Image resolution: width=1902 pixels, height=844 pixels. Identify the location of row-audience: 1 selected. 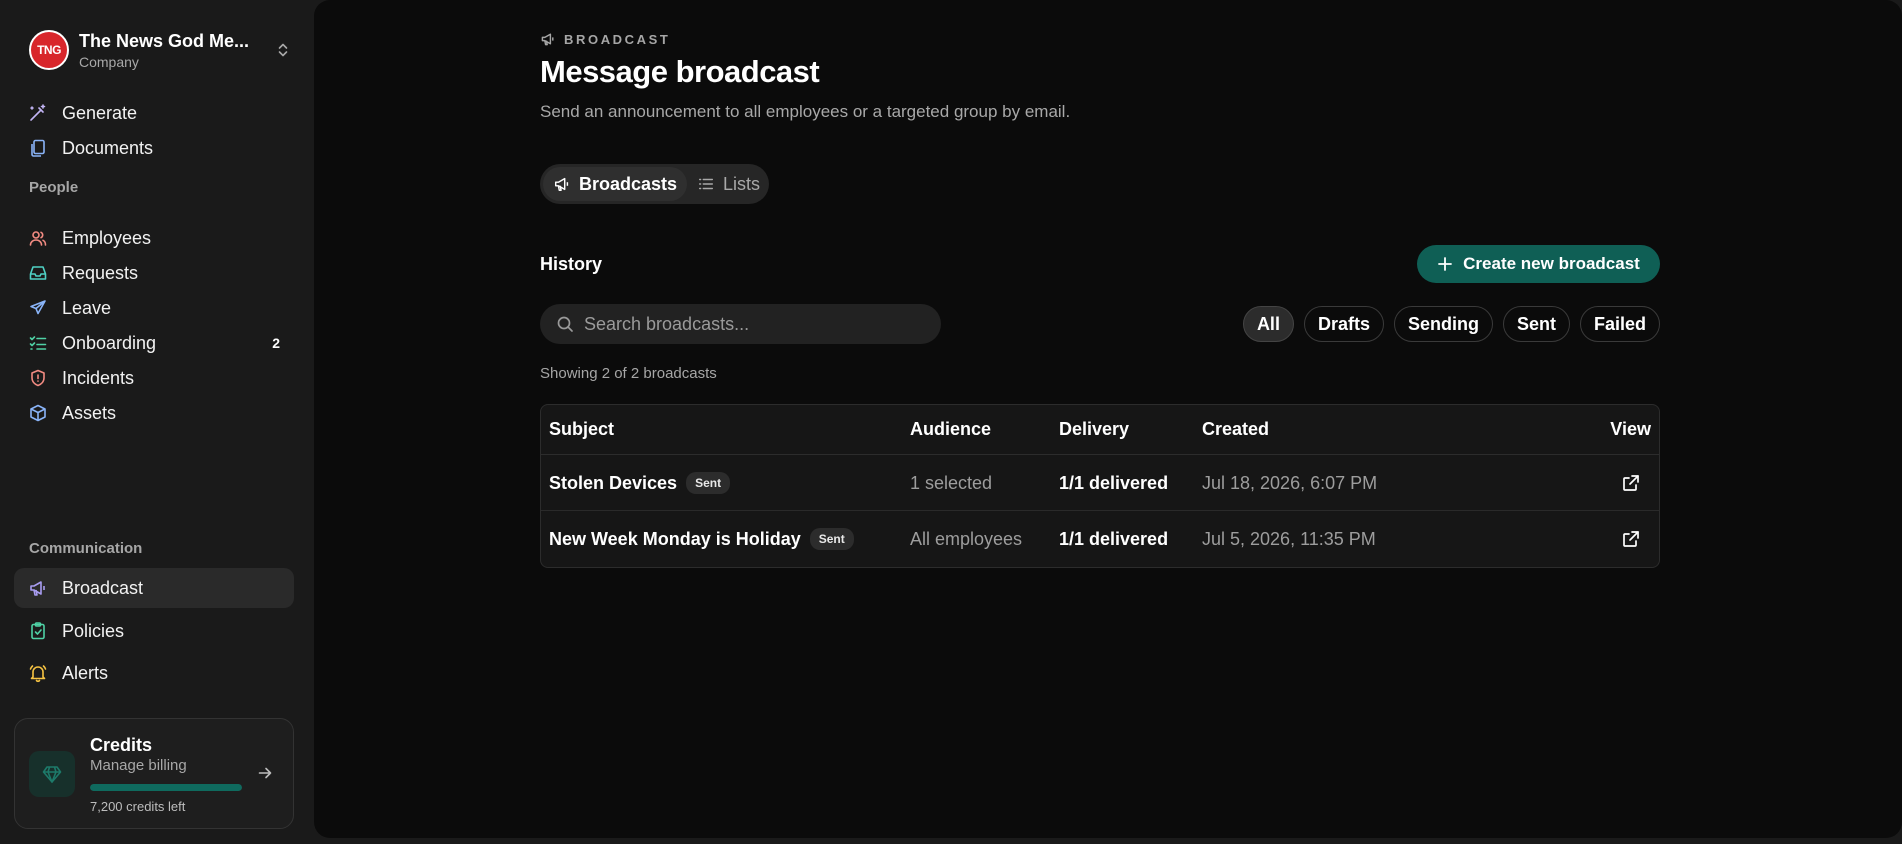
(951, 482).